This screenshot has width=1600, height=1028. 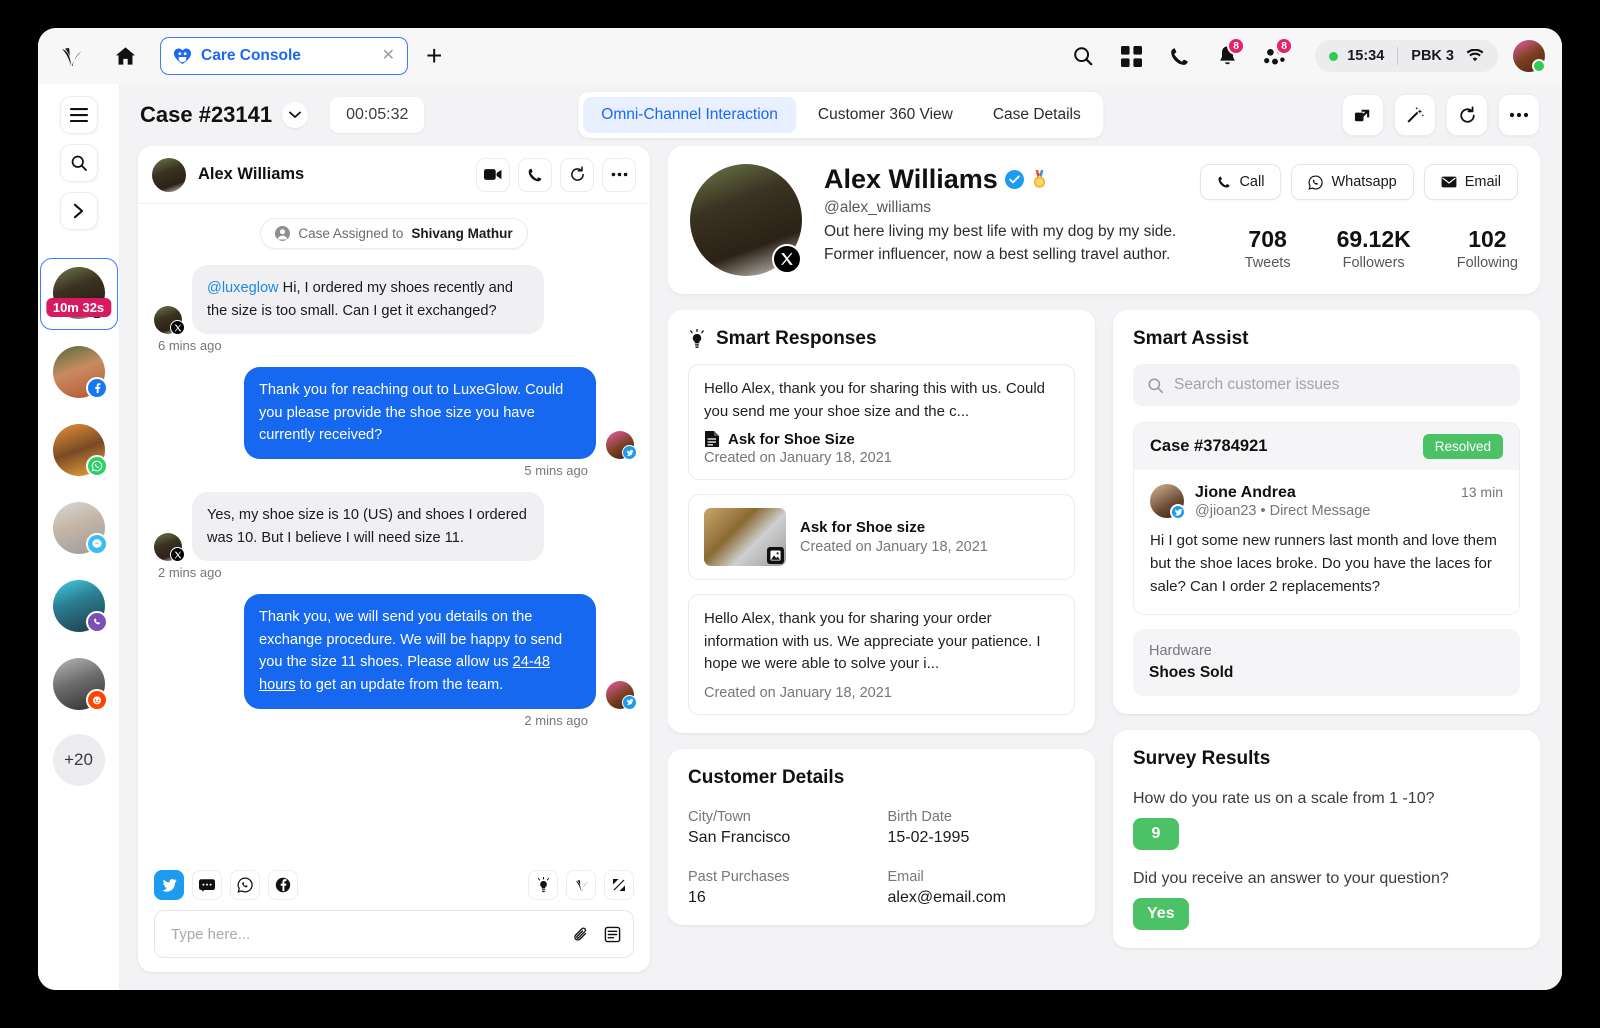 What do you see at coordinates (207, 885) in the screenshot?
I see `sms-channel-button` at bounding box center [207, 885].